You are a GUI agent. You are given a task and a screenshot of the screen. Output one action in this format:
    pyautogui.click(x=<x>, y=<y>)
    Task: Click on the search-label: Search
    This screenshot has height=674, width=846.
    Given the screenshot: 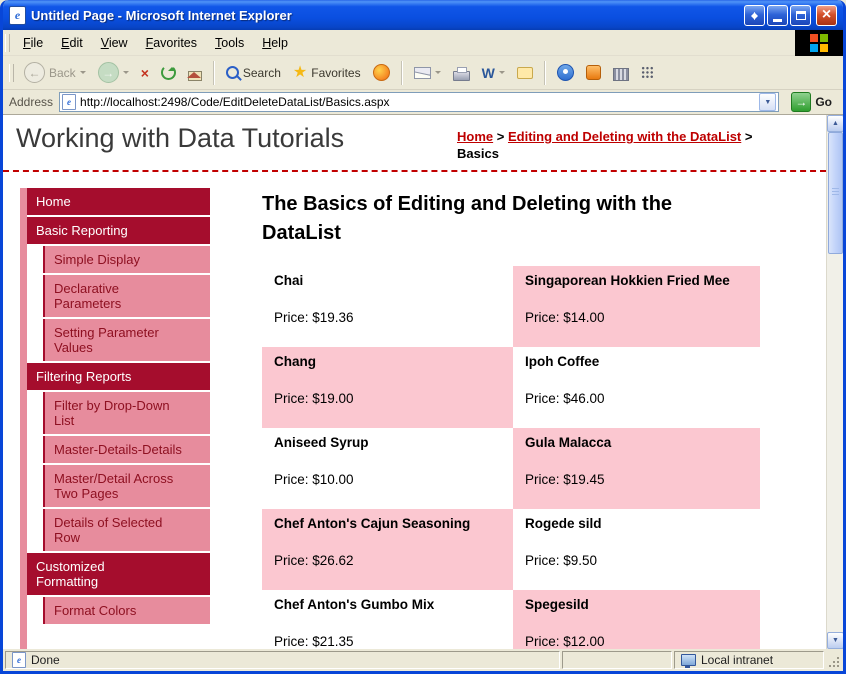 What is the action you would take?
    pyautogui.click(x=261, y=72)
    